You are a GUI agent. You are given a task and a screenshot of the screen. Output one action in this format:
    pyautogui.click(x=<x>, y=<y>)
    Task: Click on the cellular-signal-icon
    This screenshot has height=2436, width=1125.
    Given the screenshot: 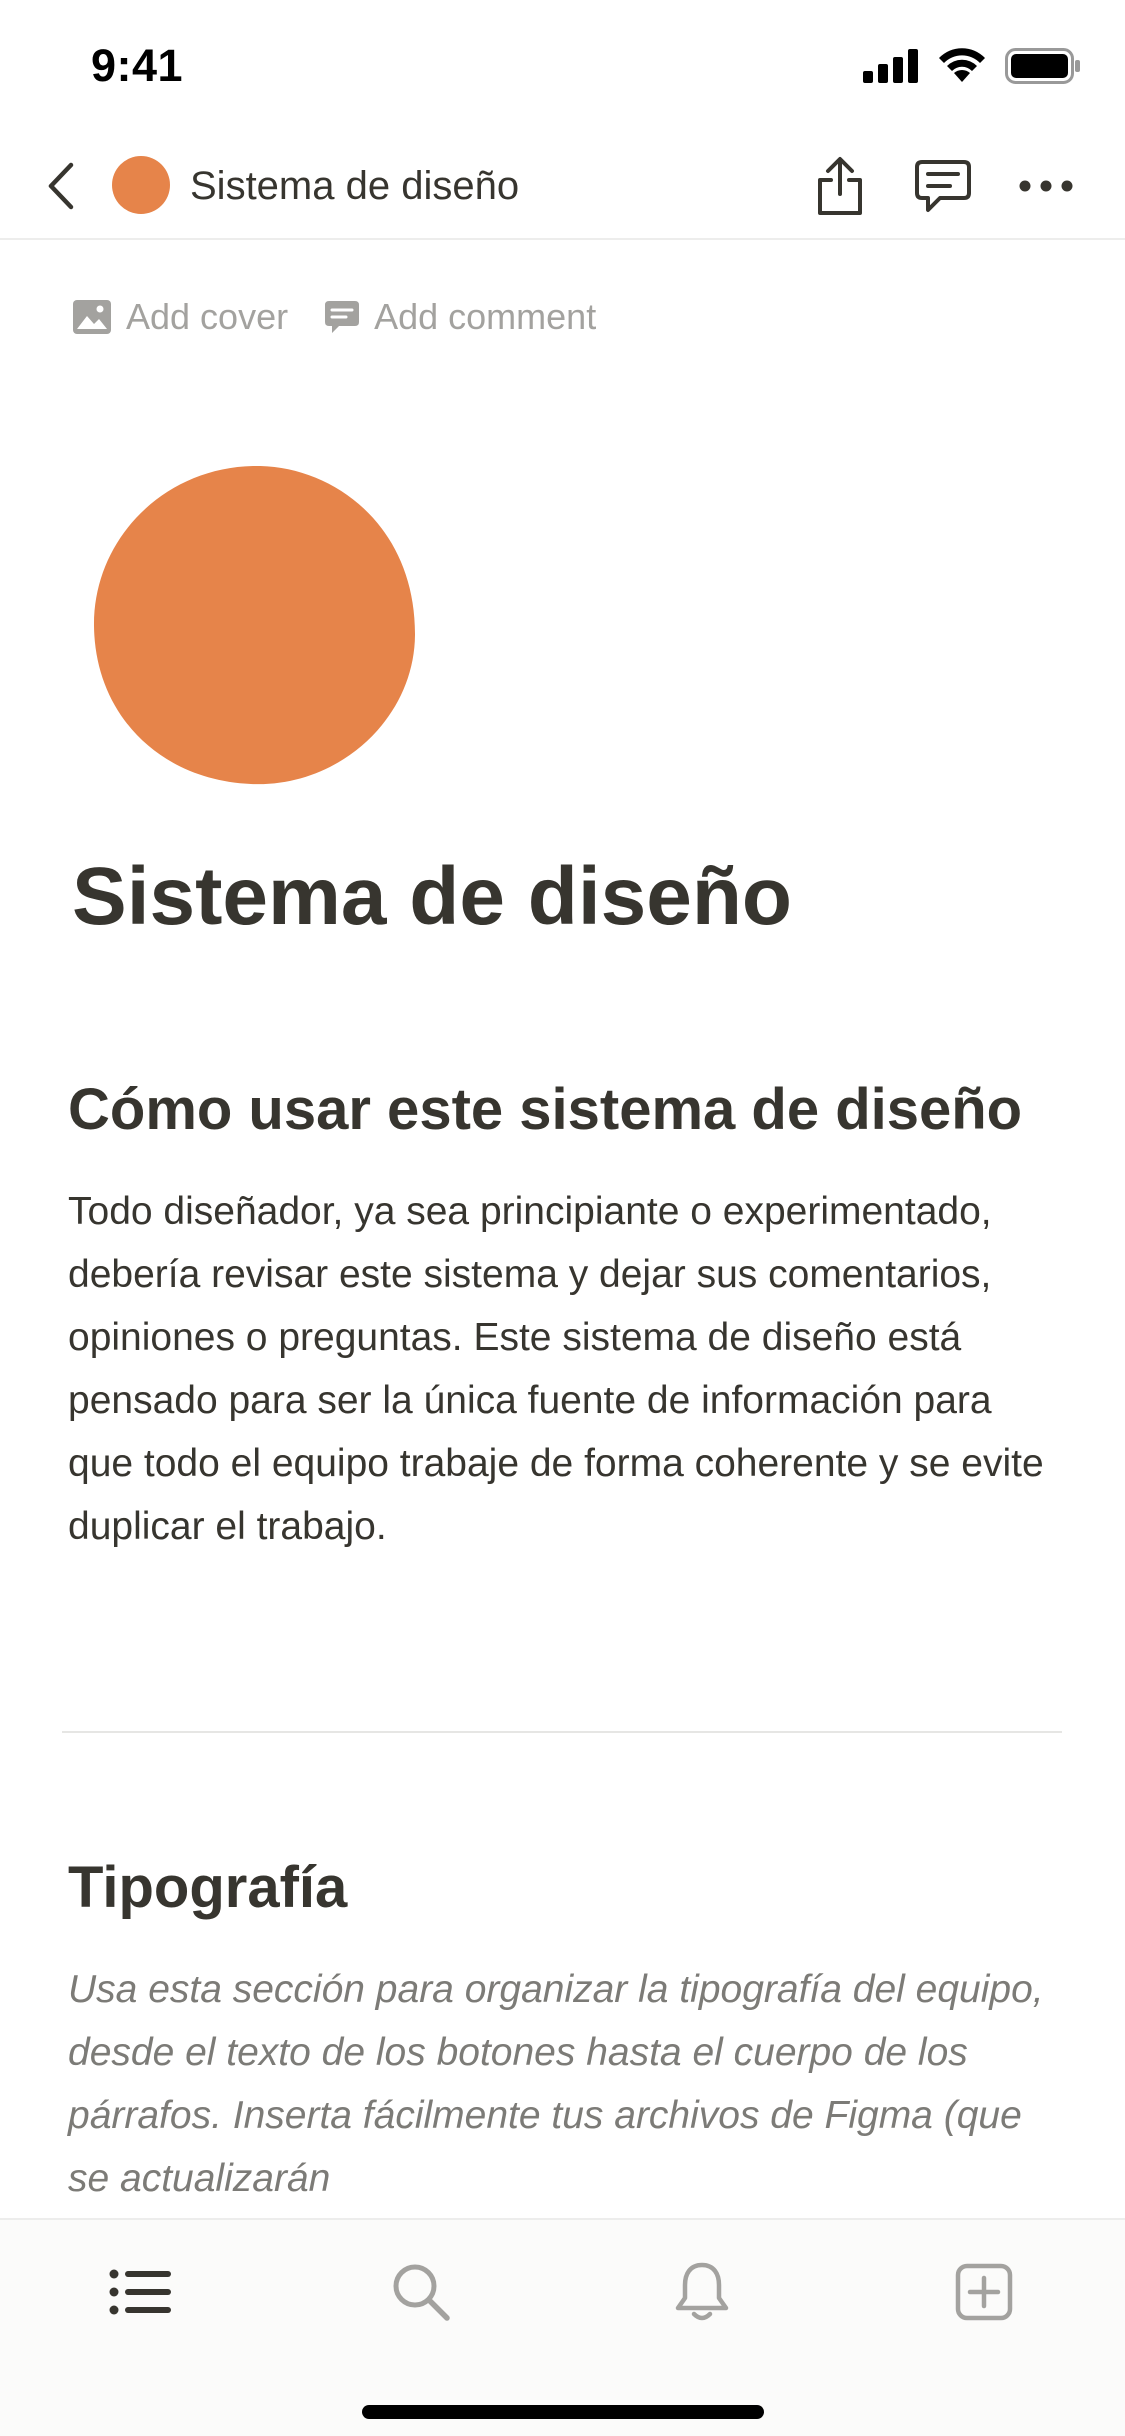 What is the action you would take?
    pyautogui.click(x=891, y=68)
    